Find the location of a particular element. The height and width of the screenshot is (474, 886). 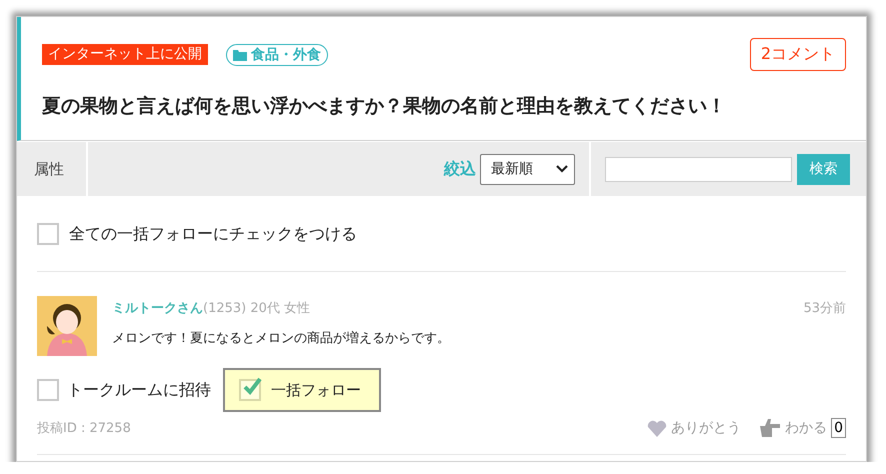

visibility-badge: インターネット上に公開 is located at coordinates (125, 54).